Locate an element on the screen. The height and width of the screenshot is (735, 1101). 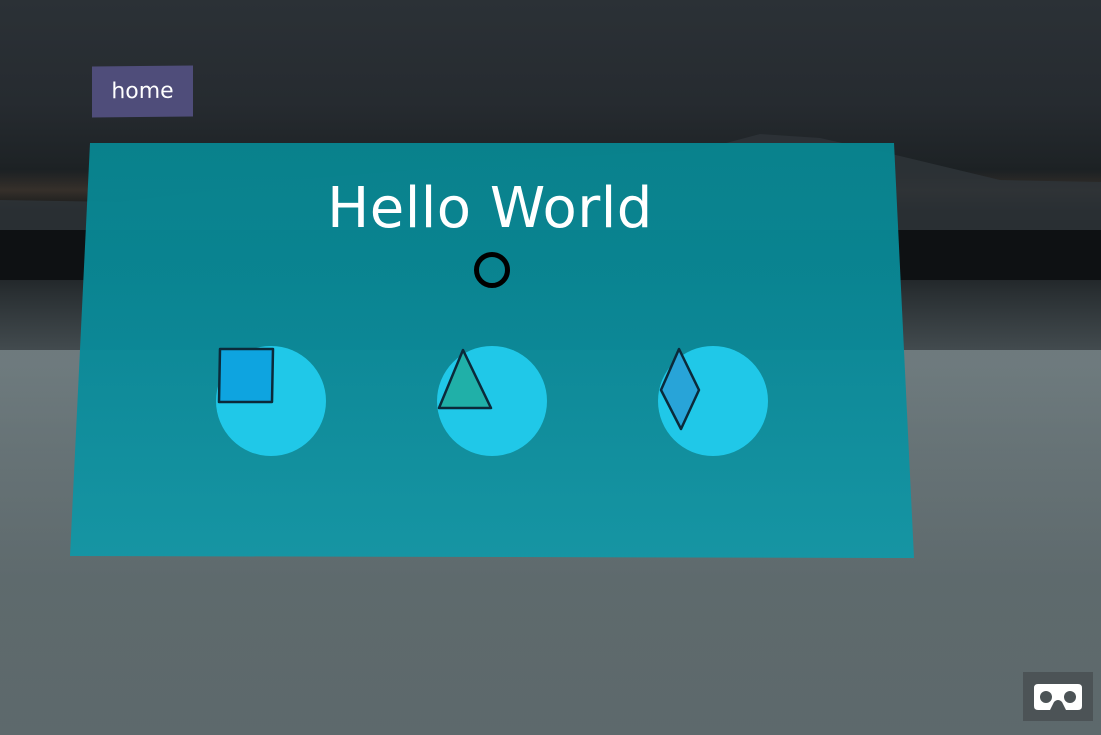
panel-title: Hello World is located at coordinates (490, 208).